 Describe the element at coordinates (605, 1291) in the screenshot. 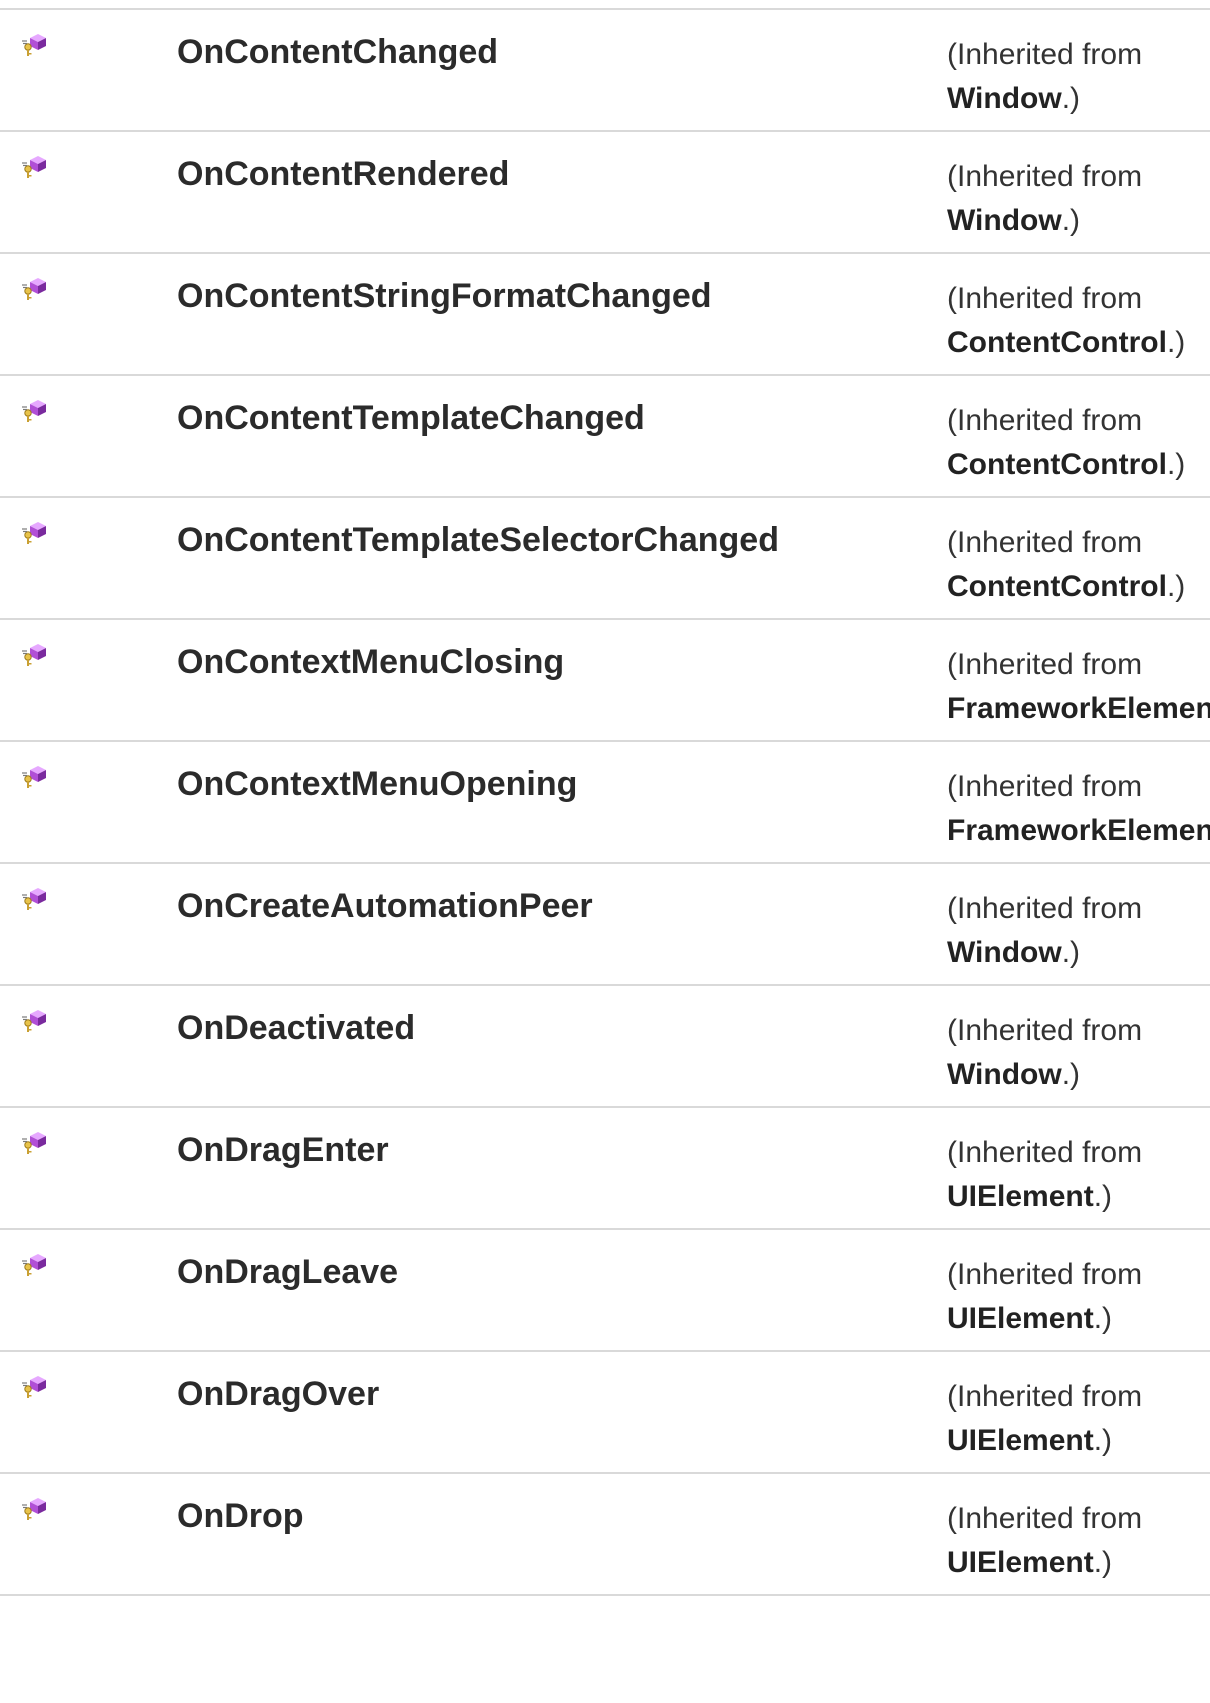

I see `table-row: OnDragLeave (Inherited from UIElement.)` at that location.